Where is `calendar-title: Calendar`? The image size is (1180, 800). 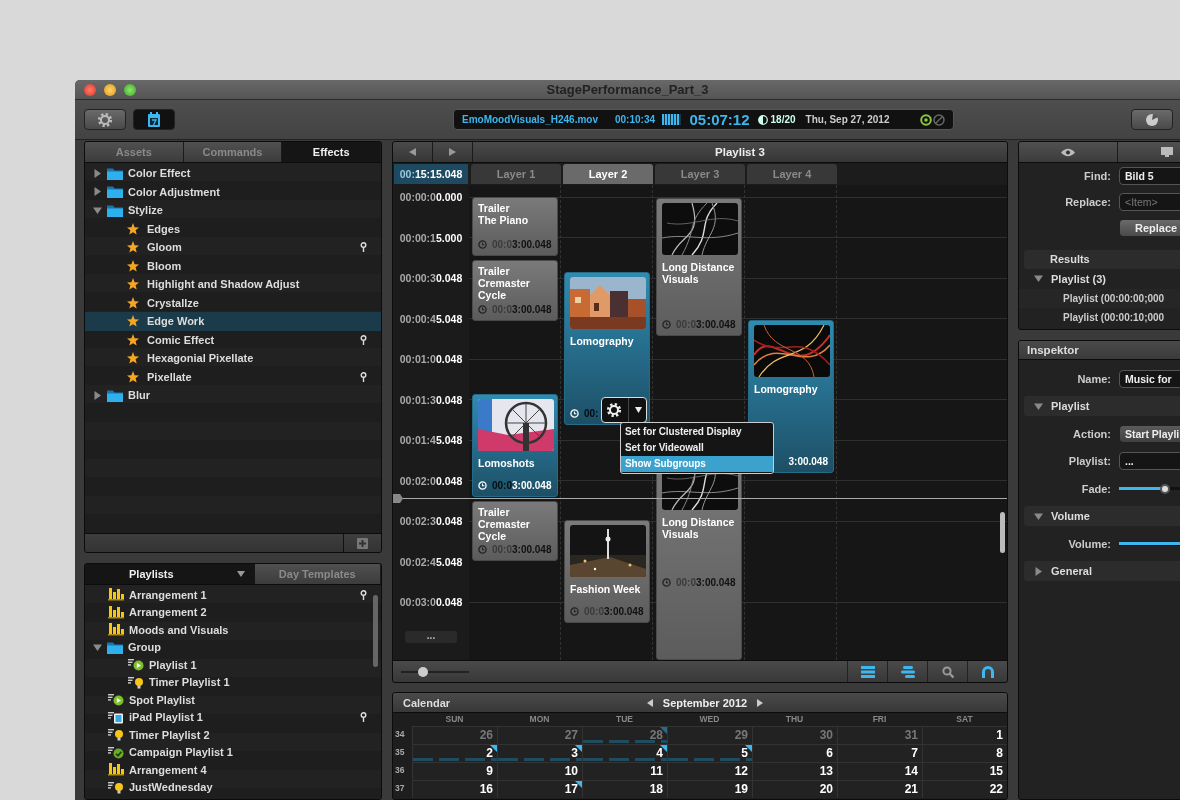
calendar-title: Calendar is located at coordinates (427, 702).